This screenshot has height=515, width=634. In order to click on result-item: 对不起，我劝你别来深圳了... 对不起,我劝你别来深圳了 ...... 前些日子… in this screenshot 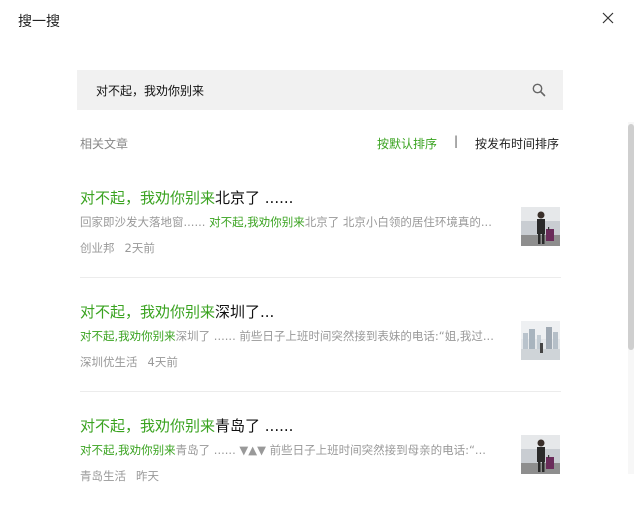, I will do `click(320, 351)`.